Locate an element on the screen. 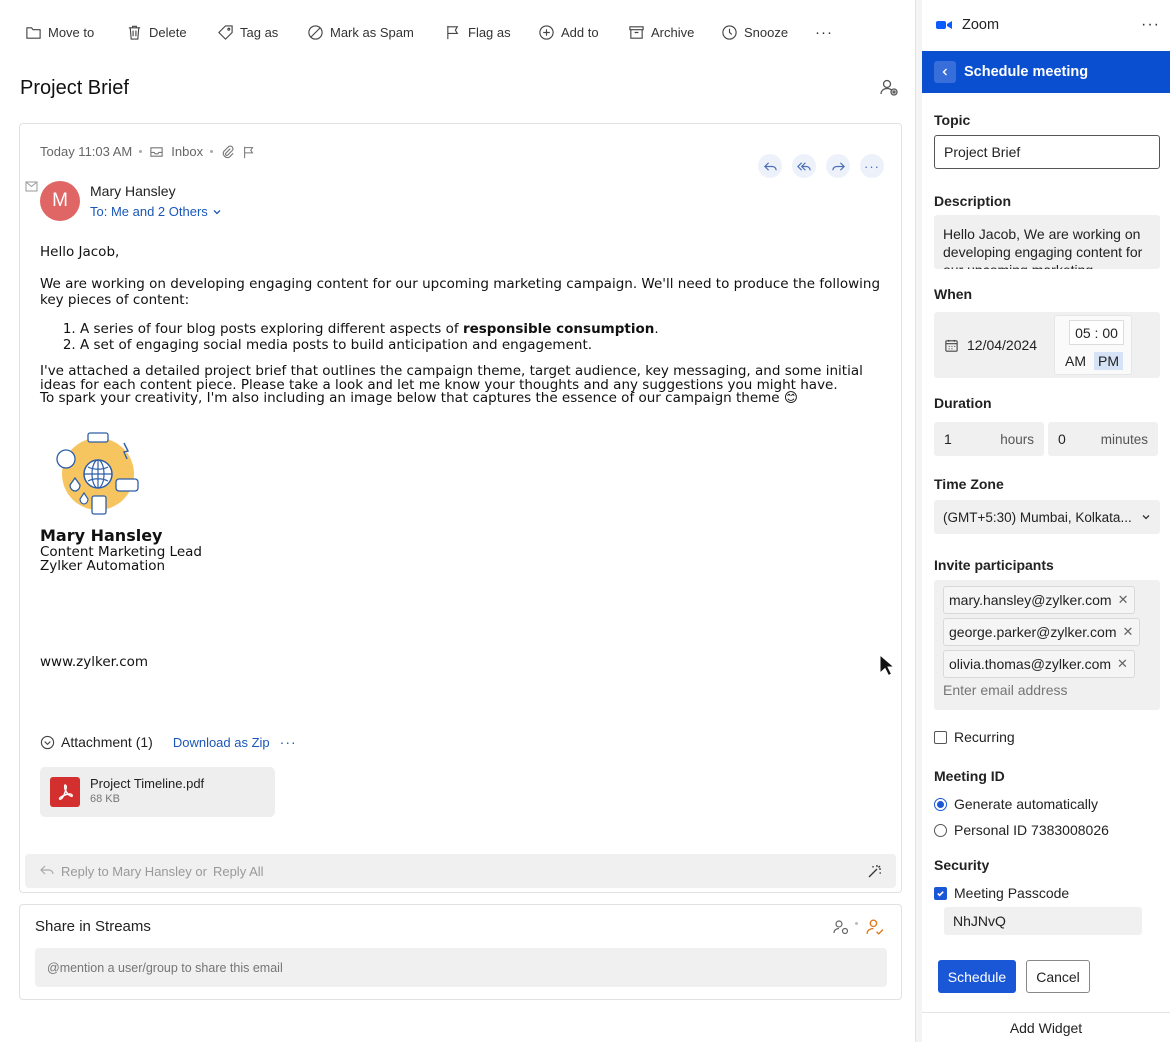  back-button is located at coordinates (945, 72).